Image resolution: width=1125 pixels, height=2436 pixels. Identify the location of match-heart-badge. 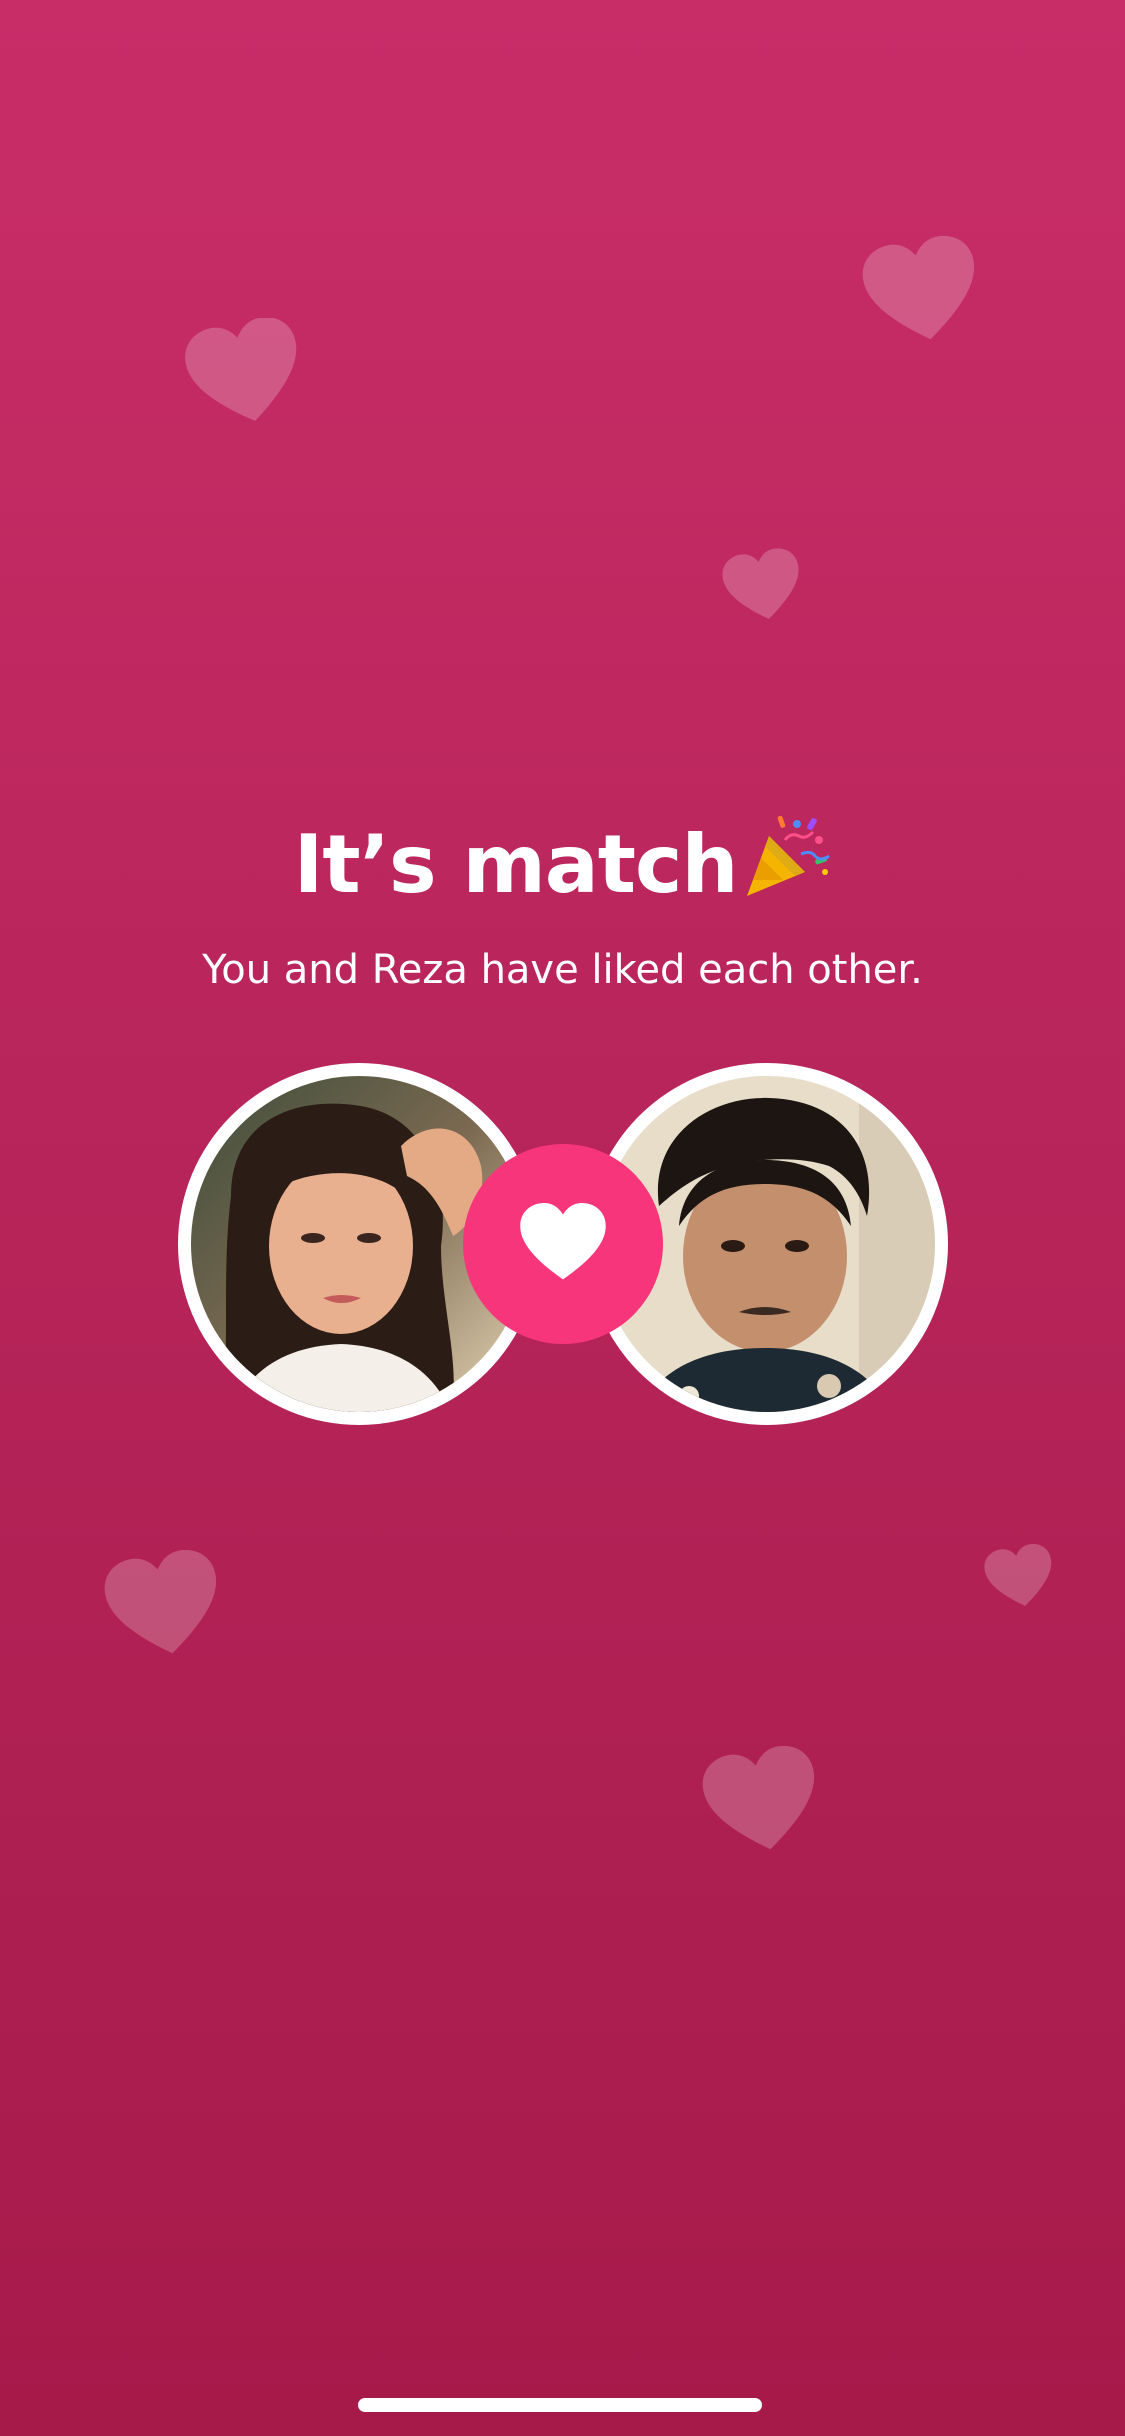
(563, 1244).